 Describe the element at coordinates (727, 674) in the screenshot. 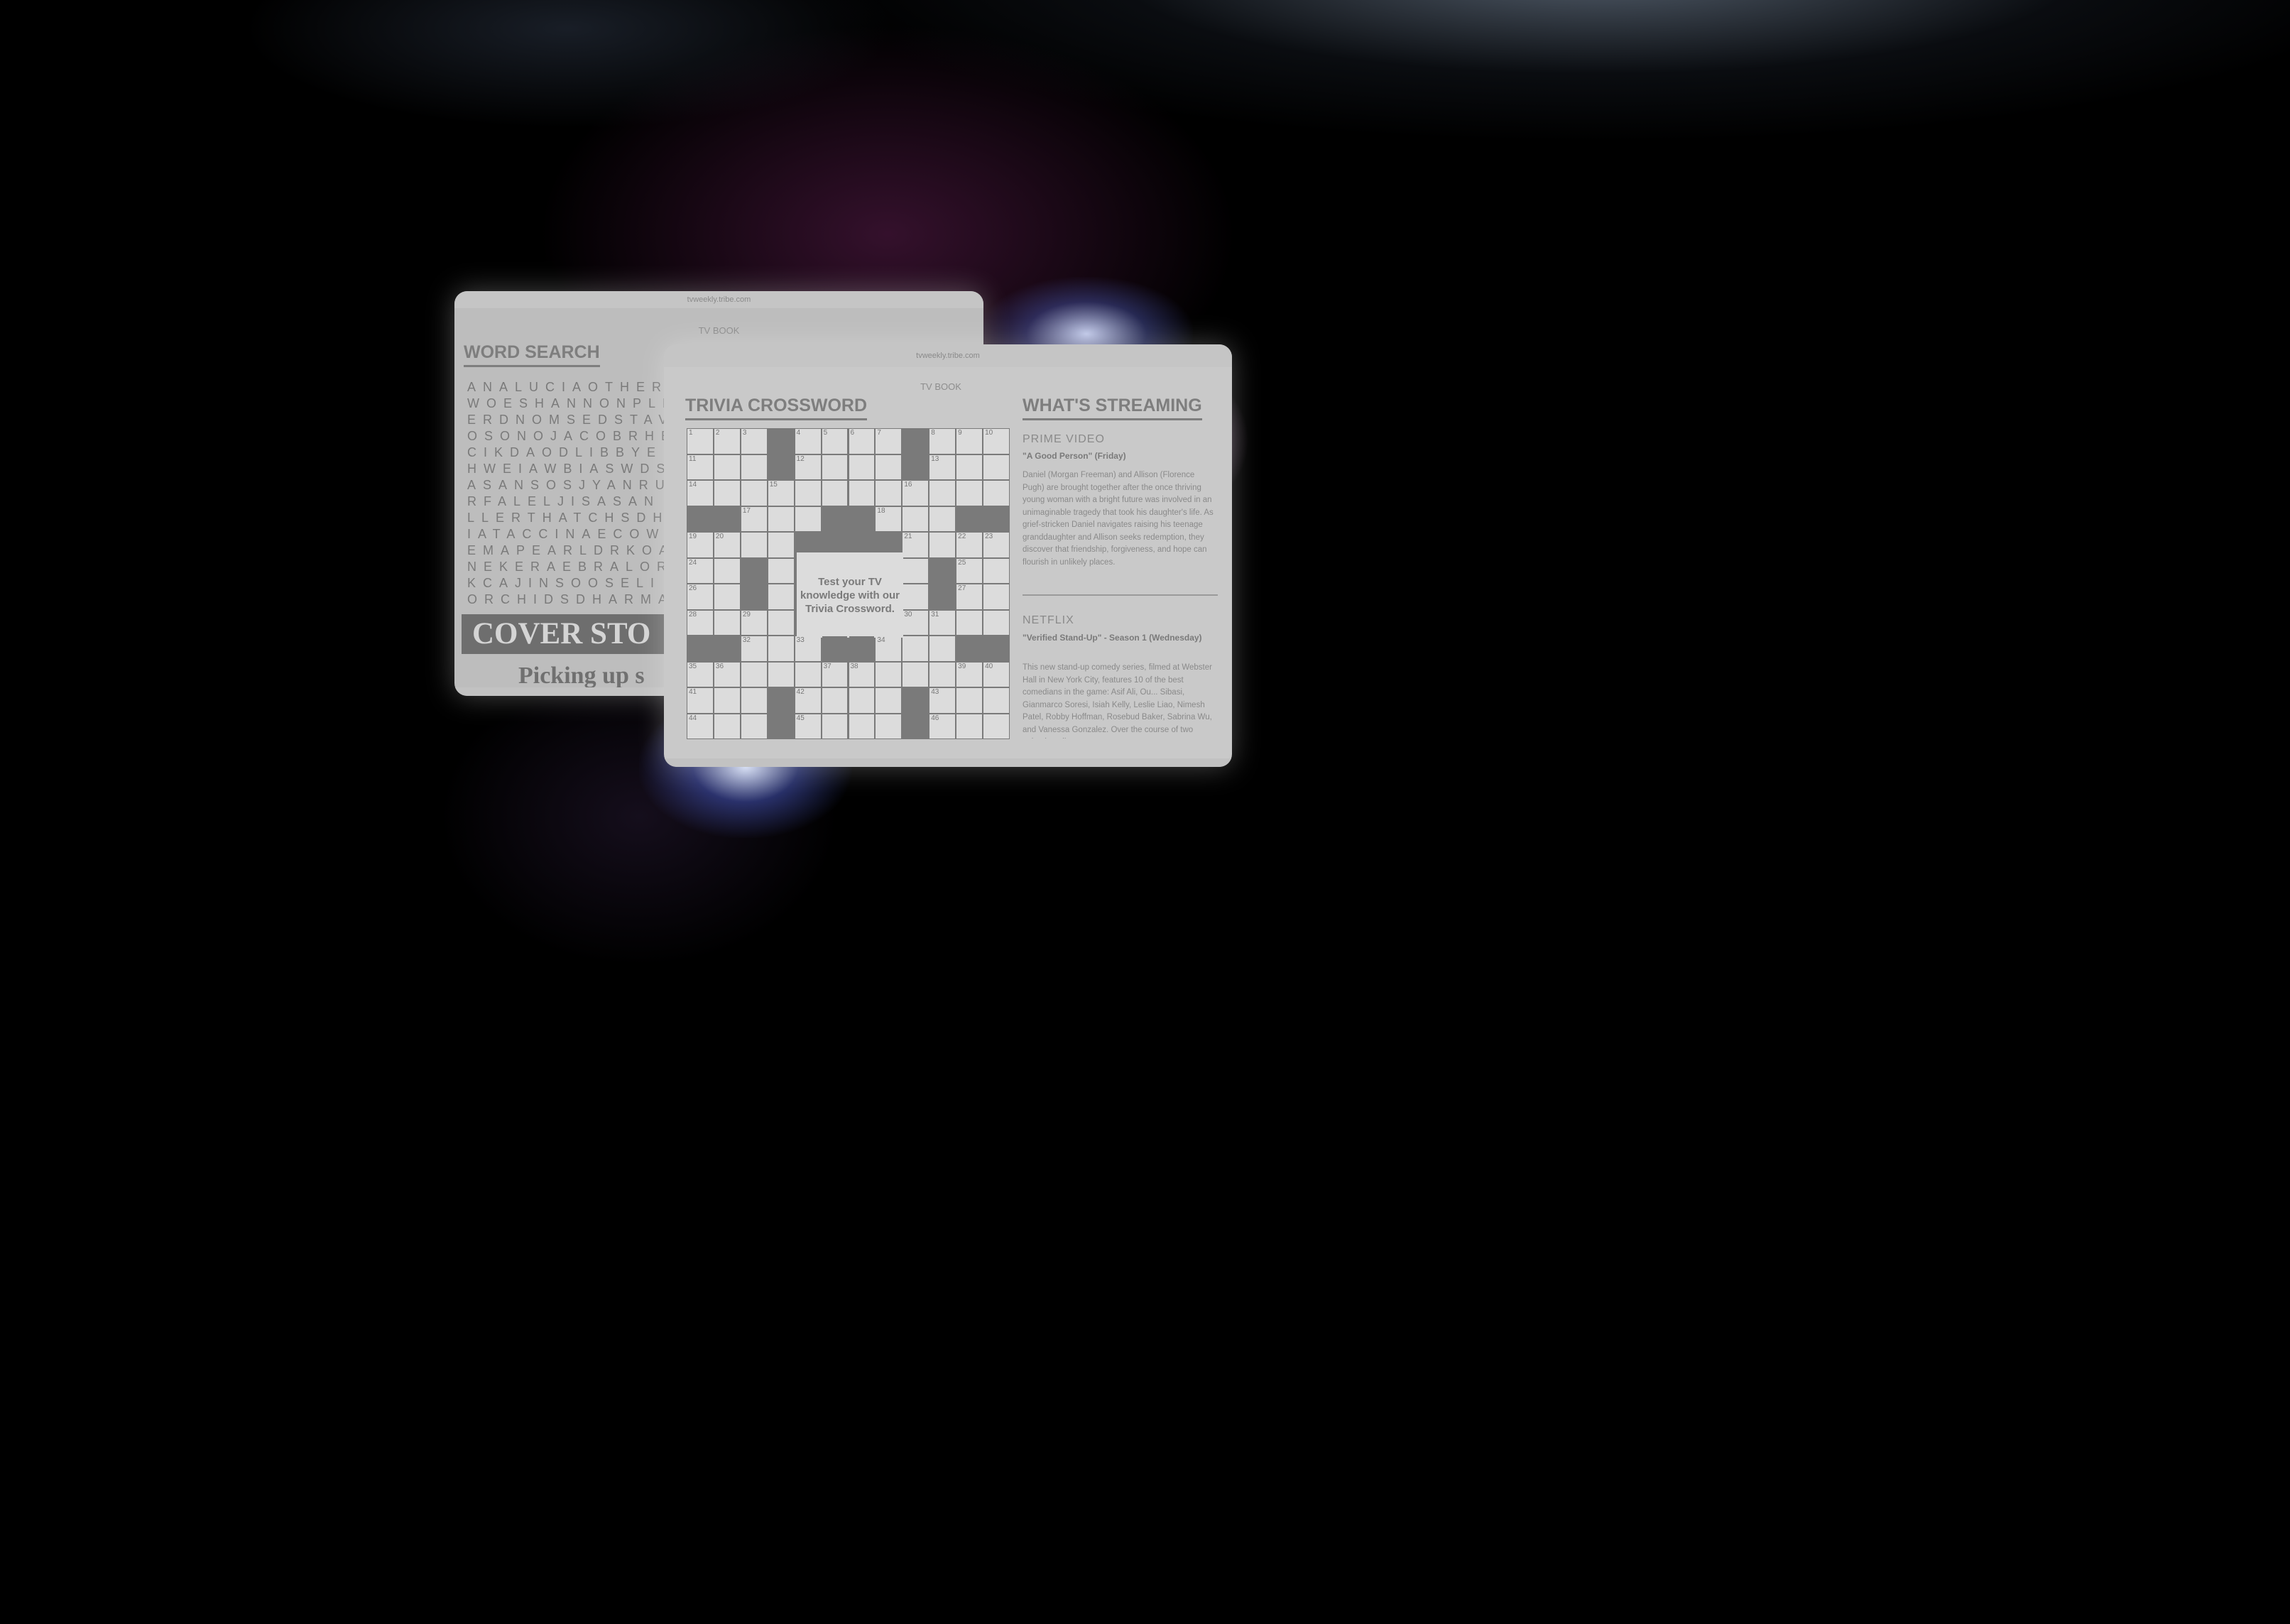

I see `crossword-cell: 36` at that location.